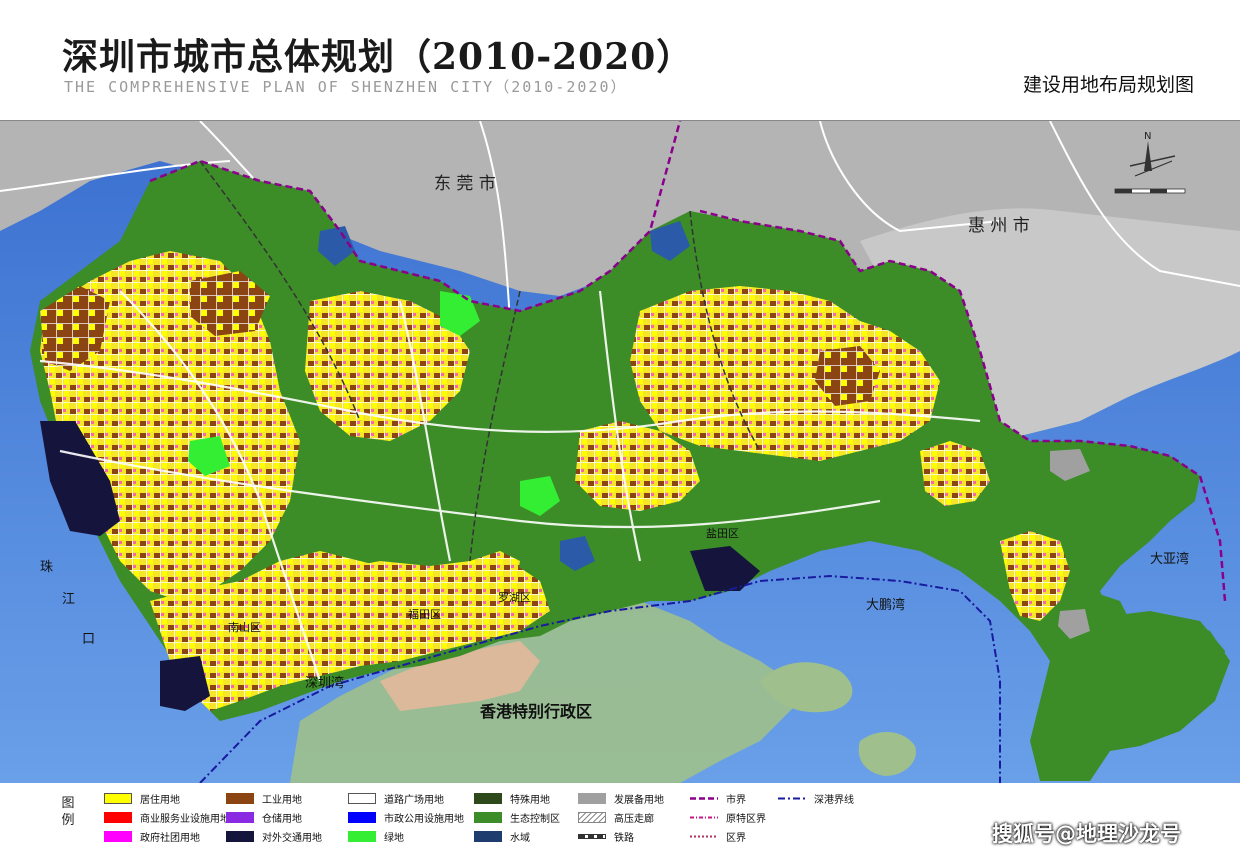  What do you see at coordinates (736, 800) in the screenshot?
I see `legend-label: 市界` at bounding box center [736, 800].